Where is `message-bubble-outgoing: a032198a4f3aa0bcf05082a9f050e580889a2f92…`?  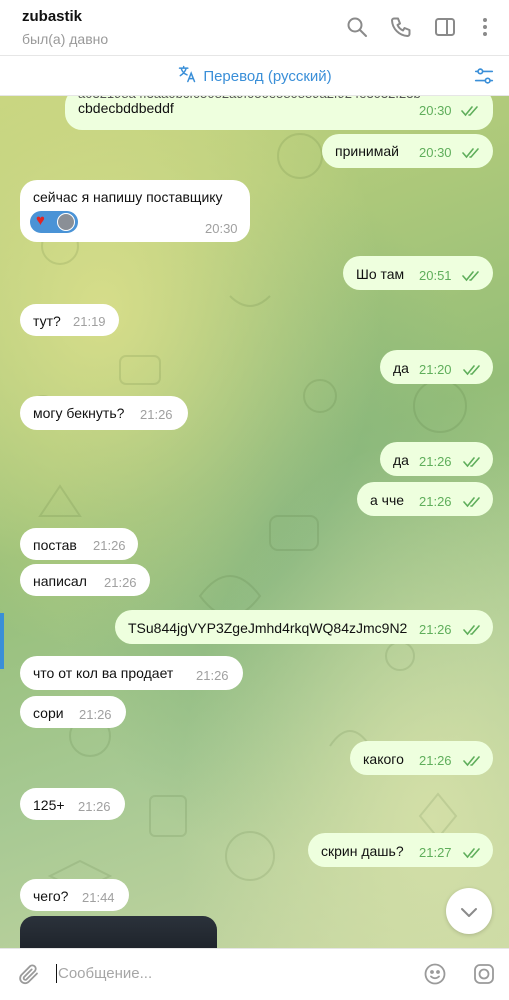 message-bubble-outgoing: a032198a4f3aa0bcf05082a9f050e580889a2f92… is located at coordinates (279, 113).